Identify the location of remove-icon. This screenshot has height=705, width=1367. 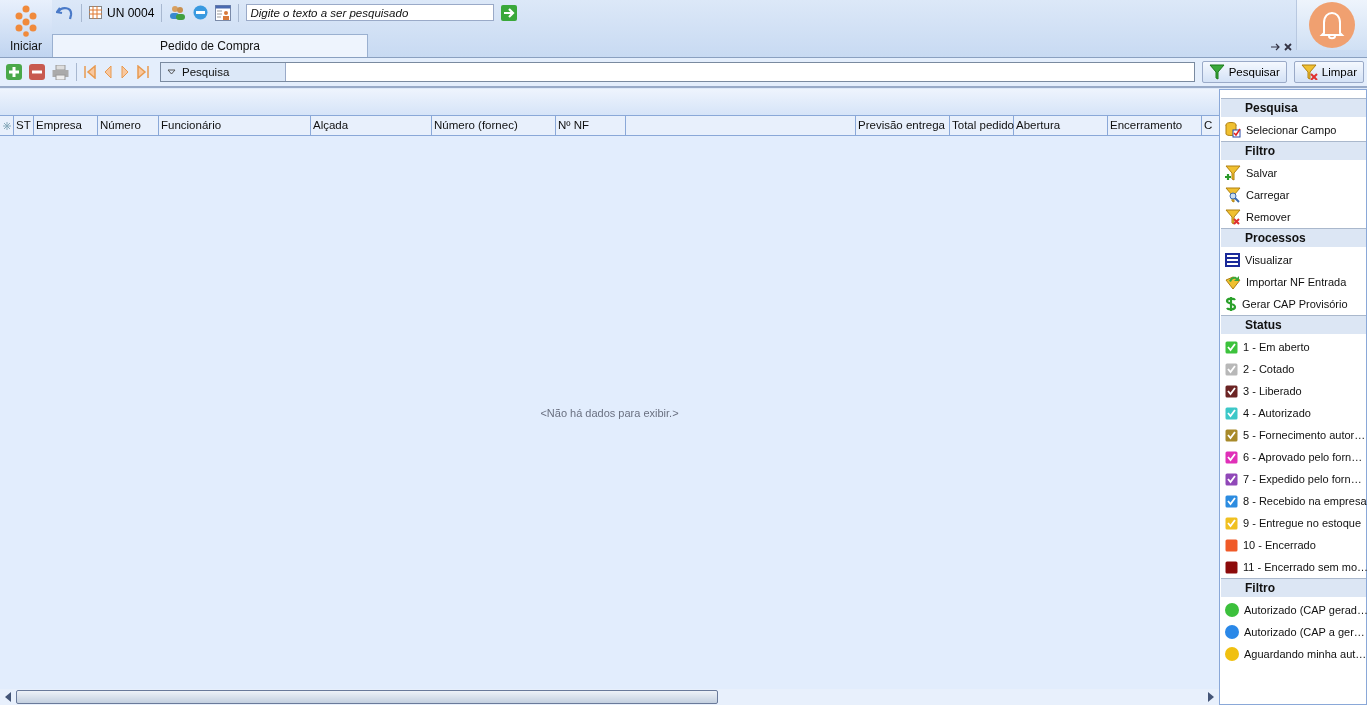
(37, 72).